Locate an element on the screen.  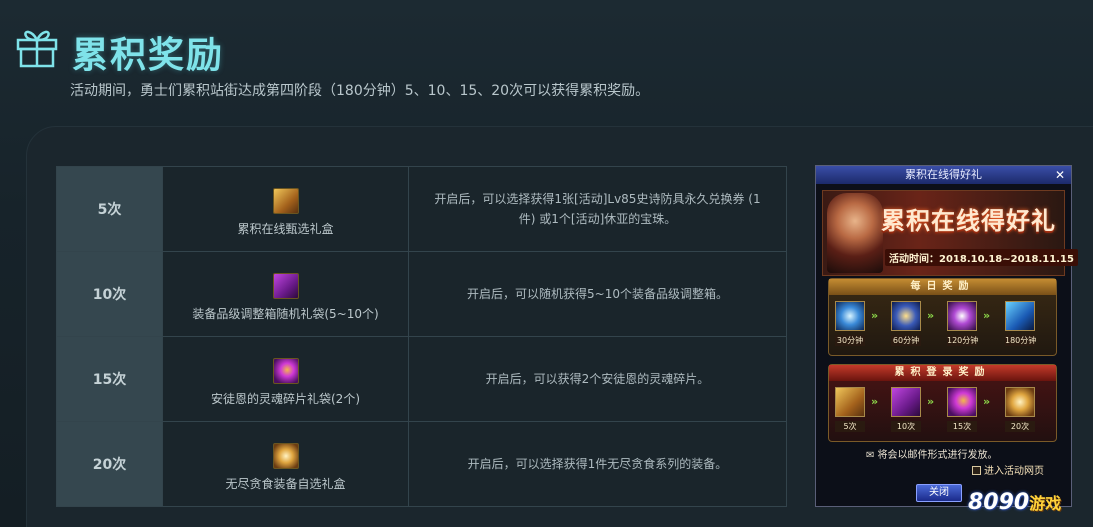
desc-cell: 开启后，可以随机获得5~10个装备品级调整箱。 is located at coordinates (597, 294).